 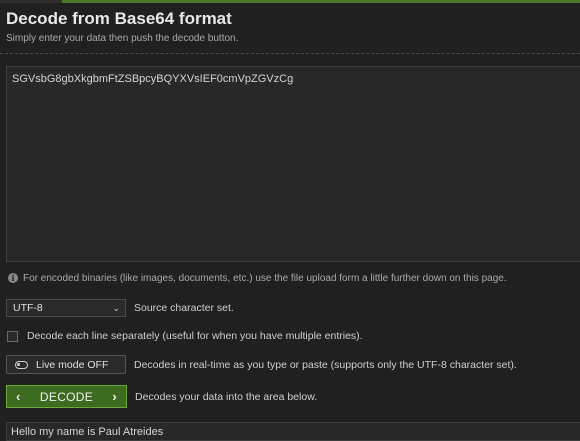 I want to click on each-line-checkbox, so click(x=12, y=336).